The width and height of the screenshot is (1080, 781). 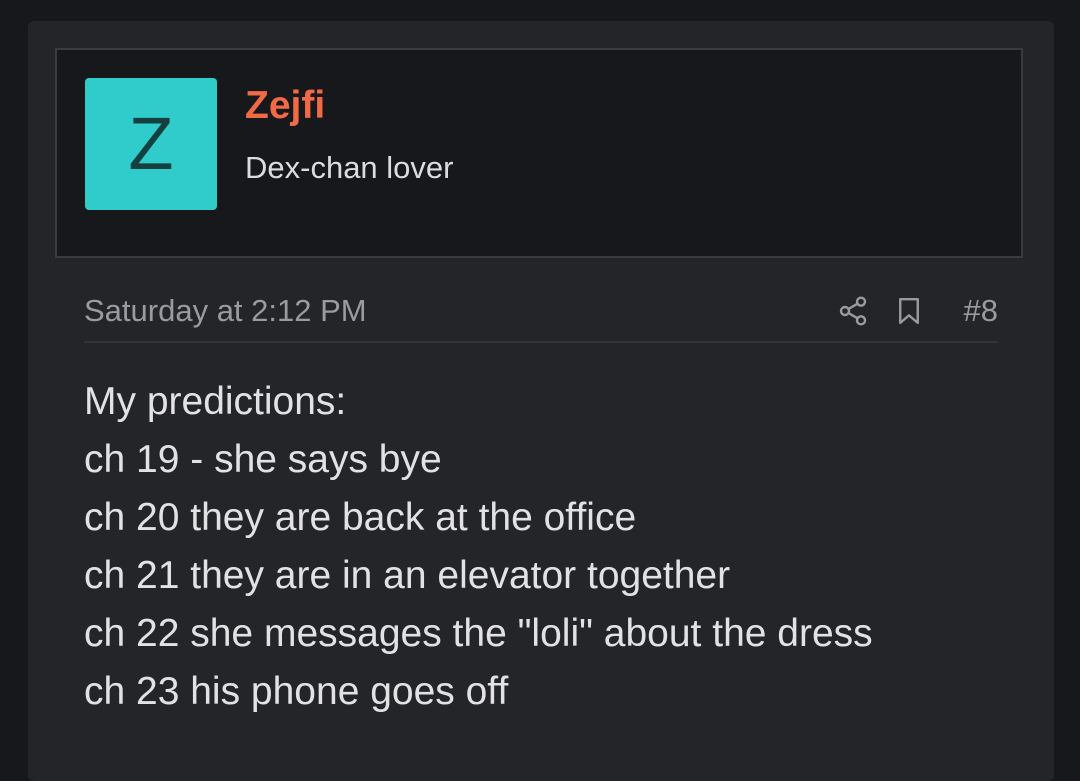 I want to click on body-line: My predictions:, so click(x=215, y=401).